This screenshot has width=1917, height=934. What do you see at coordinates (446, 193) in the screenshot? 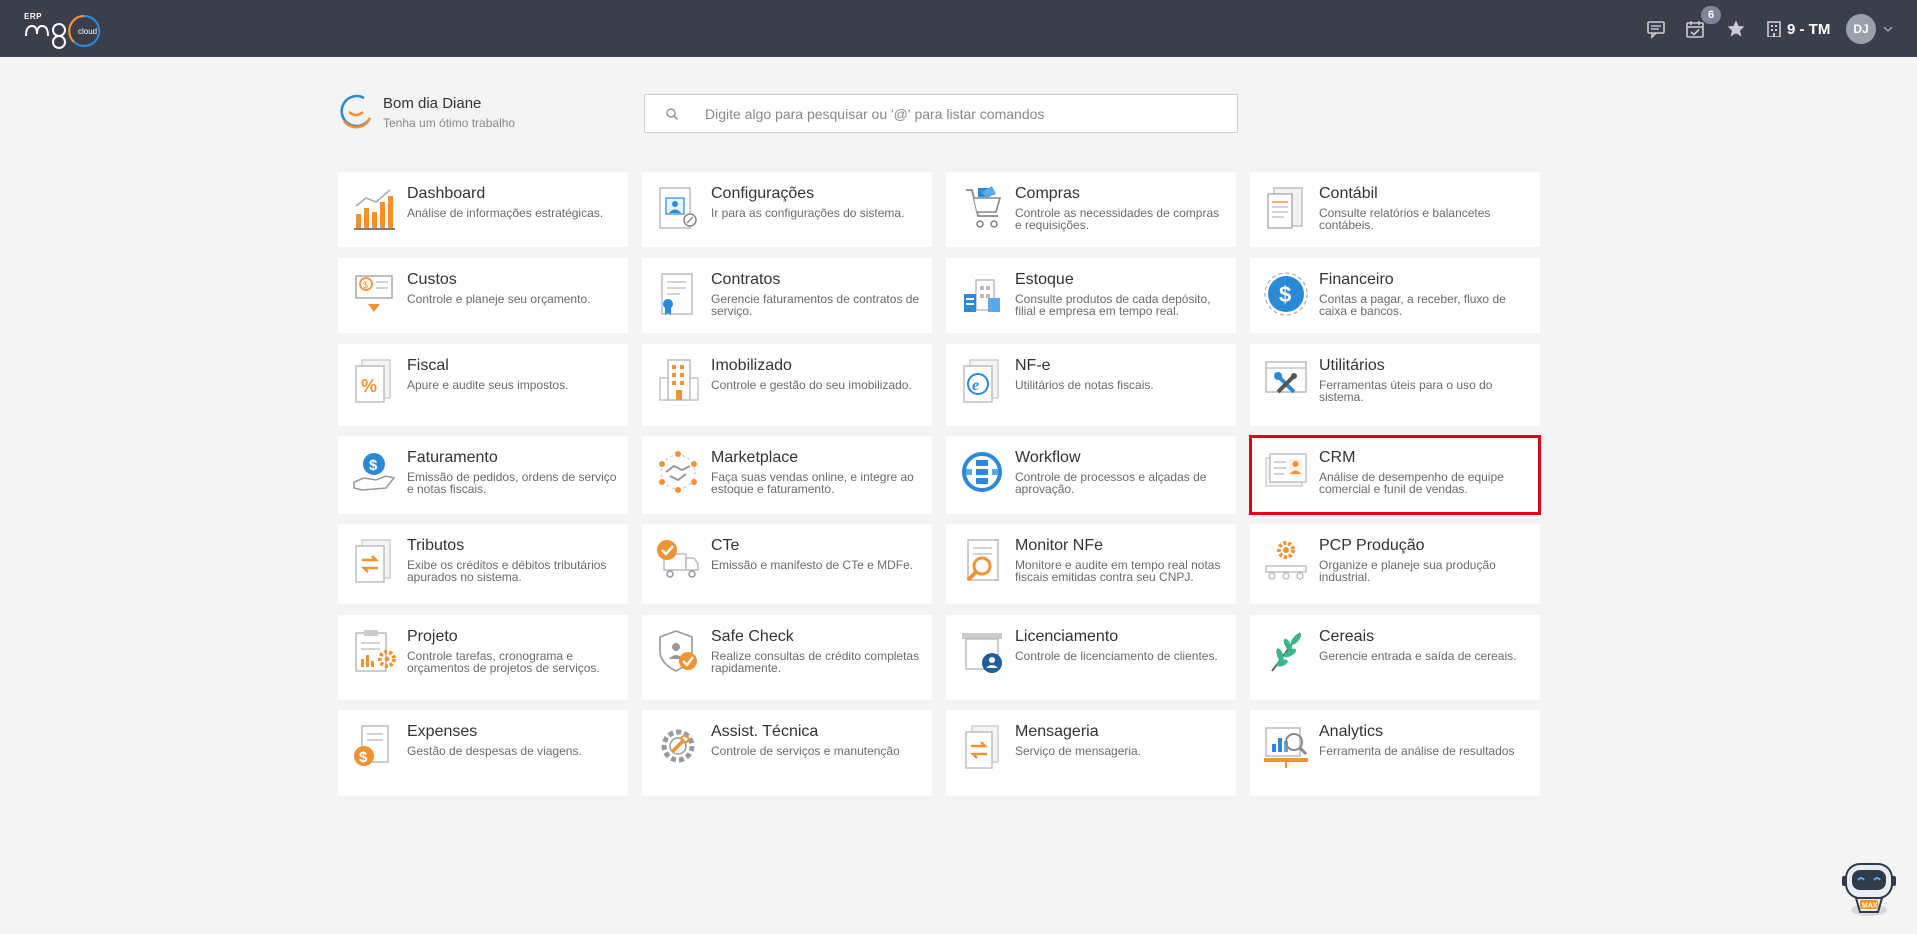
I see `module-title: Dashboard` at bounding box center [446, 193].